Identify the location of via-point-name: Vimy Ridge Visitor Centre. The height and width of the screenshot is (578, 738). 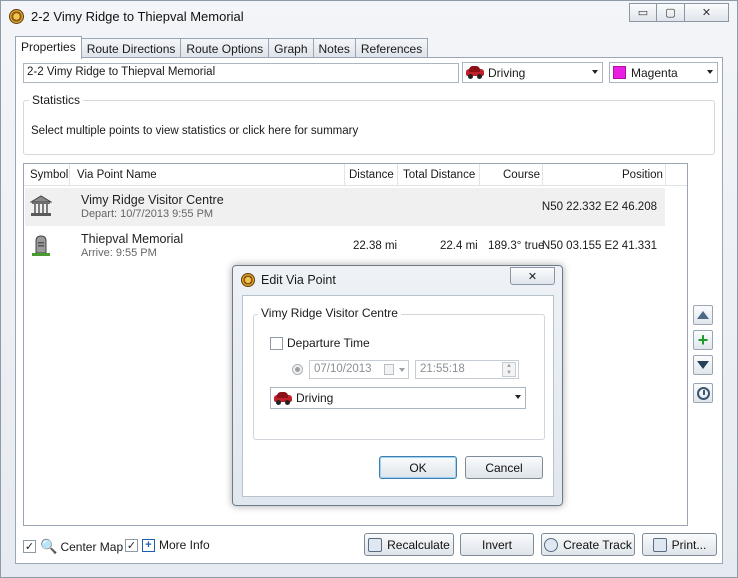
(152, 200).